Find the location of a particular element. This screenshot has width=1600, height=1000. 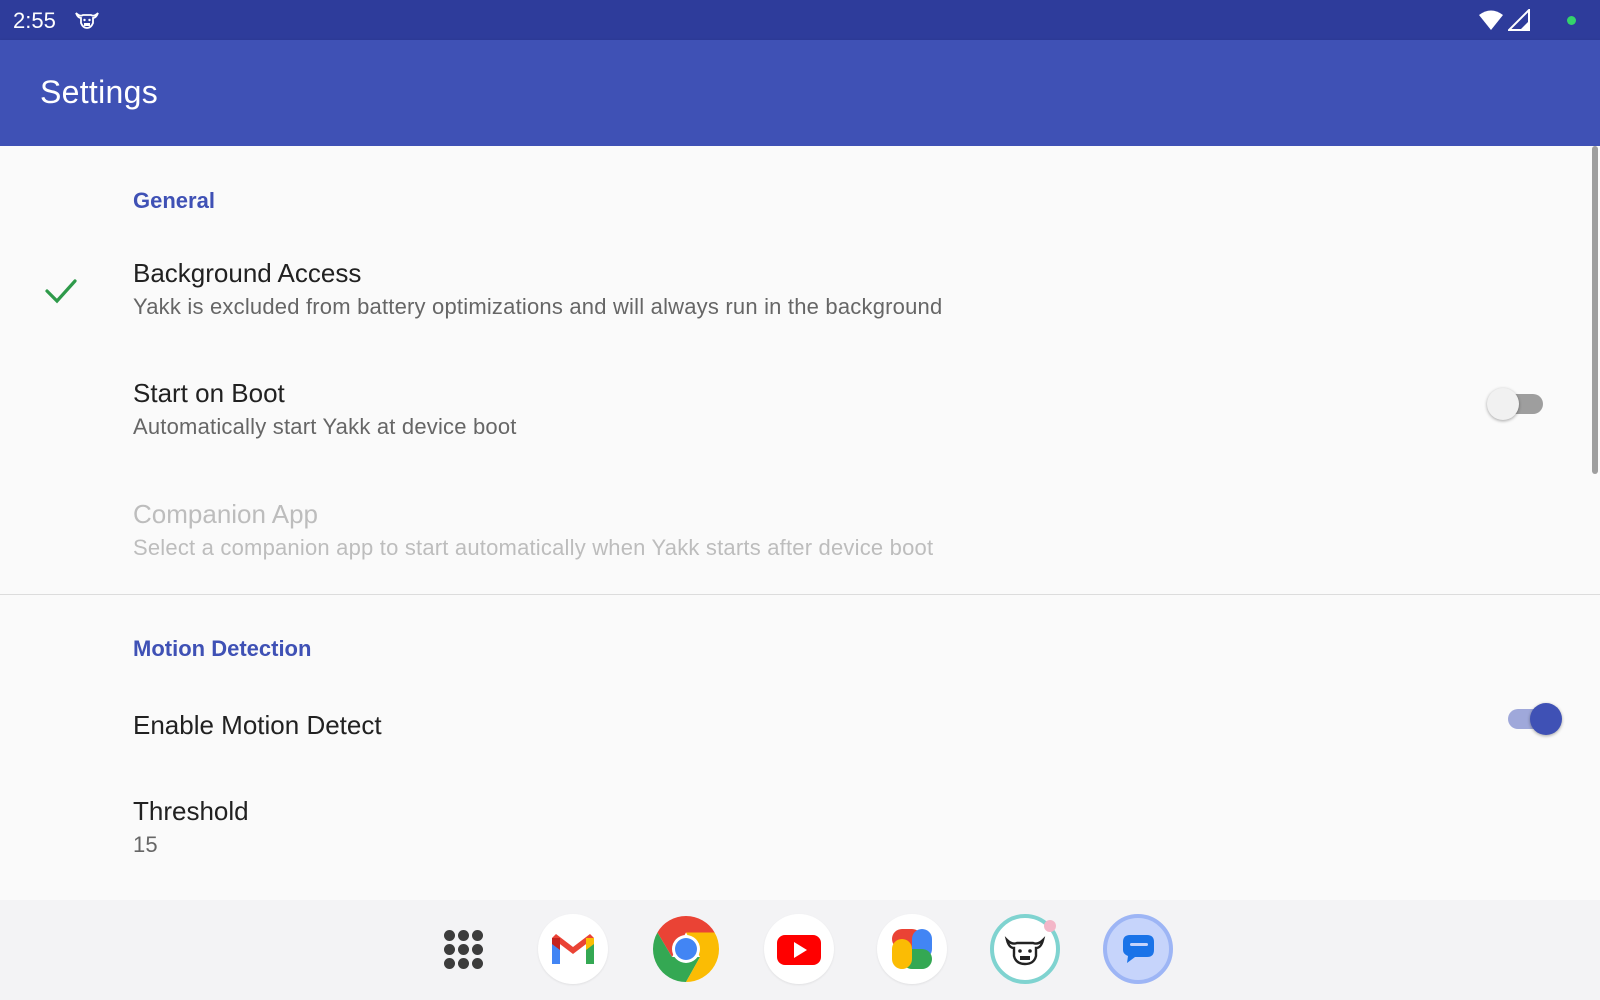

page-title: Settings is located at coordinates (99, 92).